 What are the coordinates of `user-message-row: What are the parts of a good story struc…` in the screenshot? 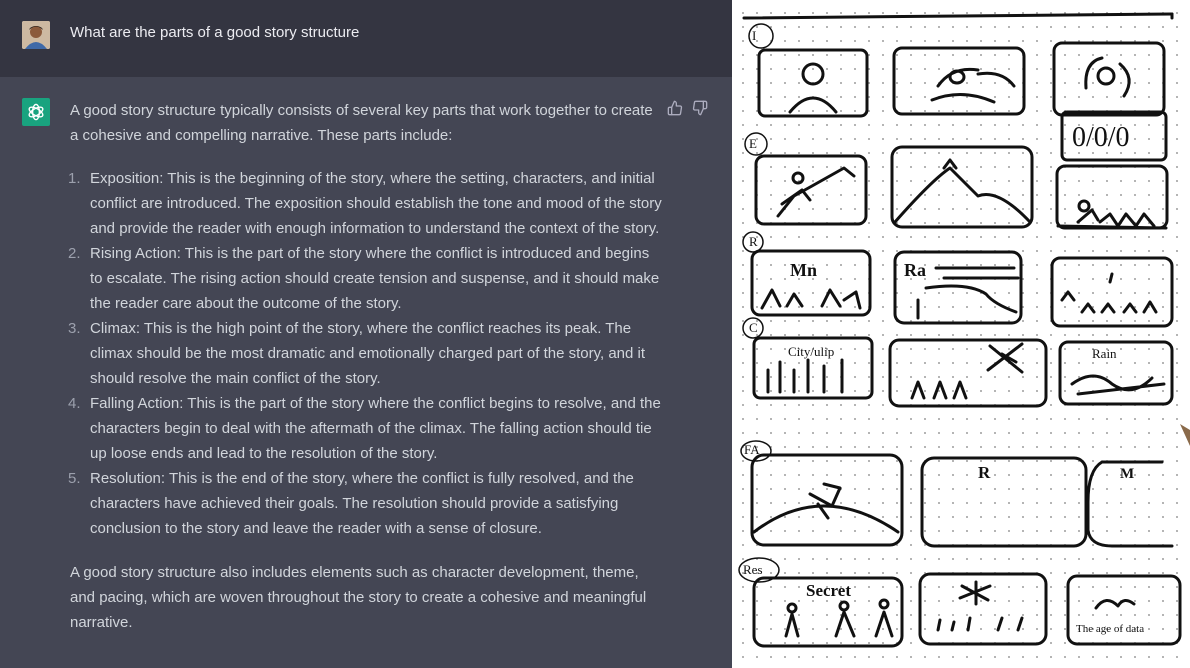 It's located at (366, 38).